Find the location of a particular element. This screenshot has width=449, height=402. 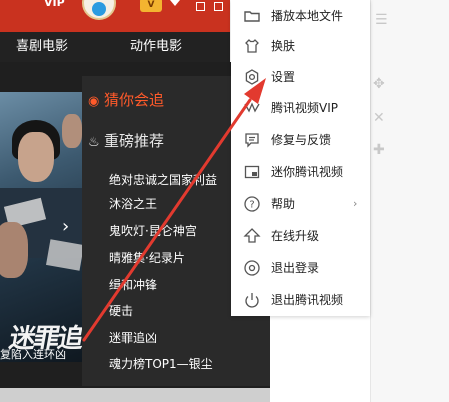

list-item: 硬击 is located at coordinates (121, 311).